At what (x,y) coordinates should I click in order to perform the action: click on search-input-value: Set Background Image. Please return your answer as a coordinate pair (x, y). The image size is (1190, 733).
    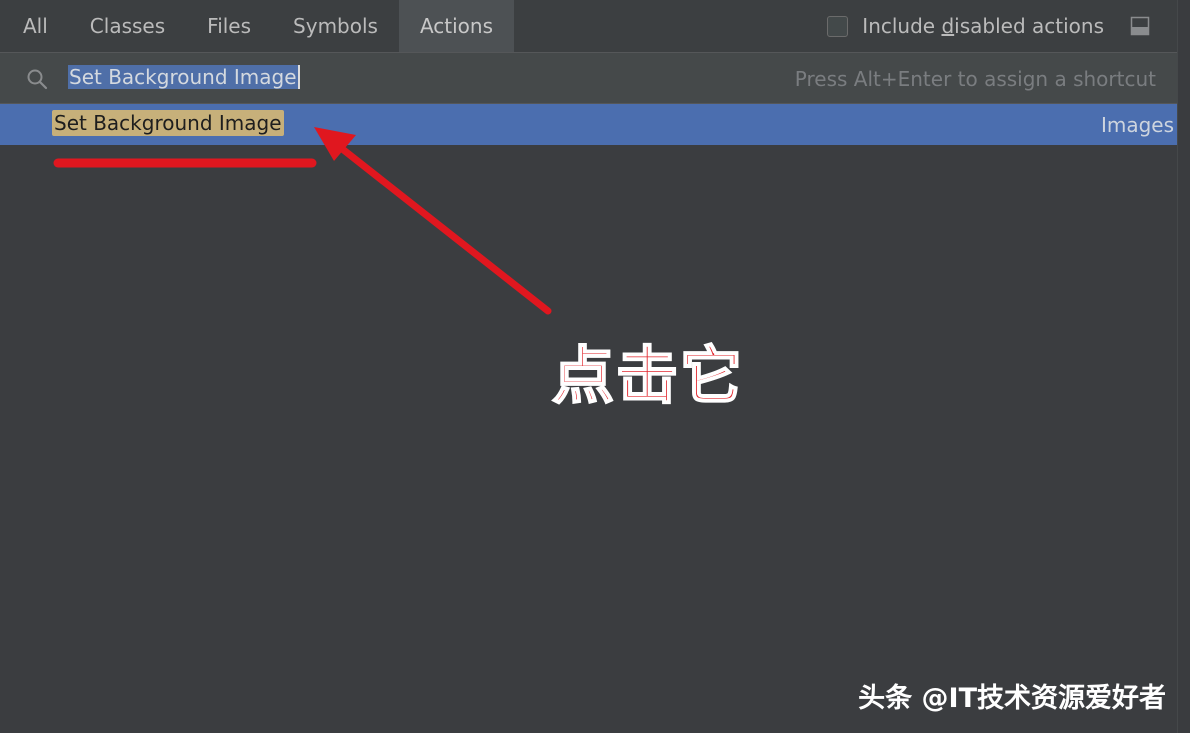
    Looking at the image, I should click on (184, 77).